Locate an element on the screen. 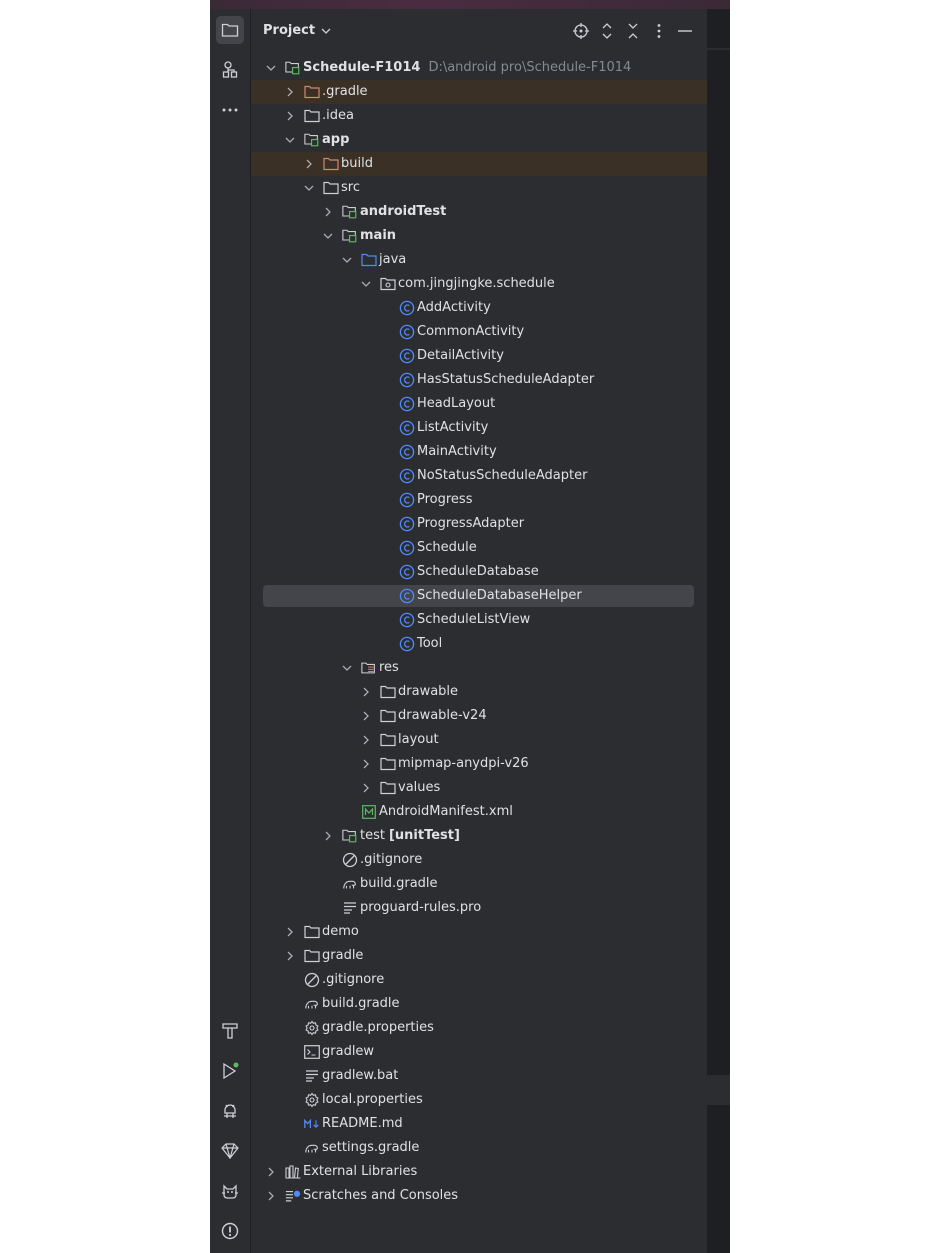  tree-row: Tool is located at coordinates (479, 644).